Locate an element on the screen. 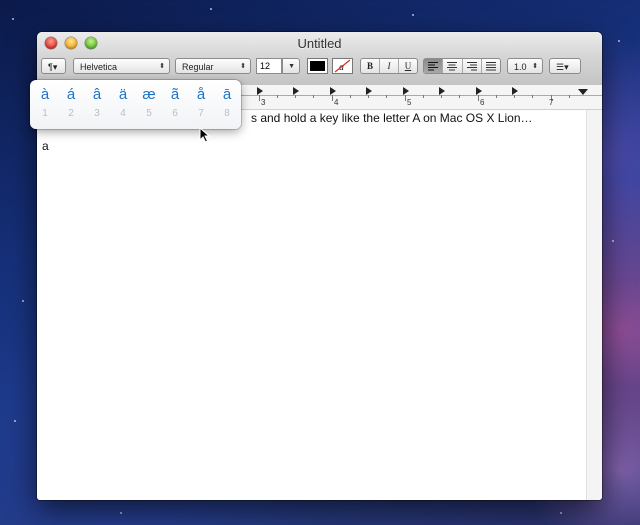 This screenshot has height=525, width=640. accent-option: ä 4 is located at coordinates (123, 102).